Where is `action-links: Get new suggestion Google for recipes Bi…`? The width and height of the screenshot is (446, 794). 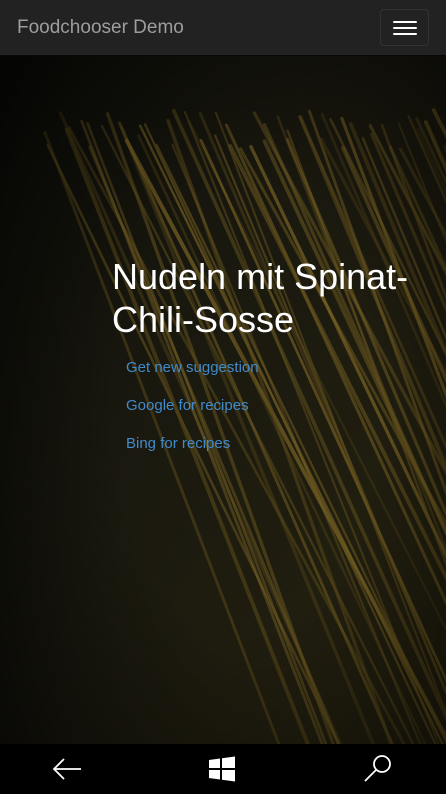 action-links: Get new suggestion Google for recipes Bi… is located at coordinates (269, 406).